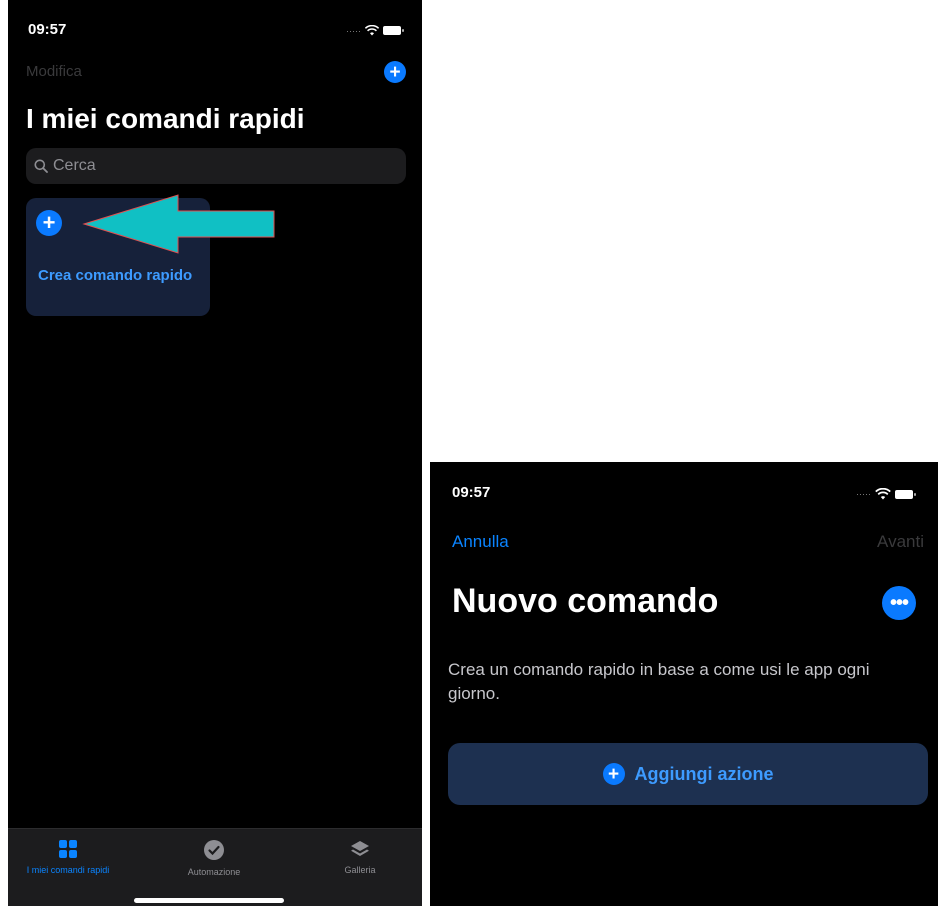 This screenshot has width=938, height=906. I want to click on automation-icon, so click(214, 850).